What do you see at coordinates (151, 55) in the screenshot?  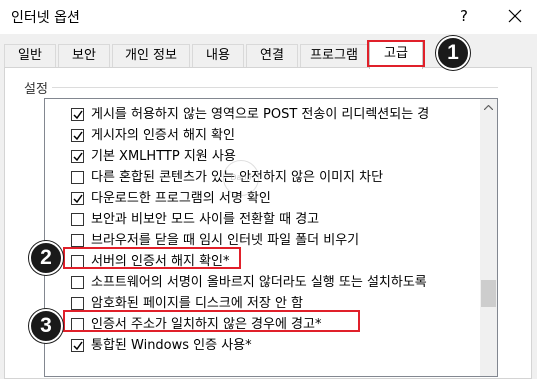 I see `tab-privacy: 개인 정보` at bounding box center [151, 55].